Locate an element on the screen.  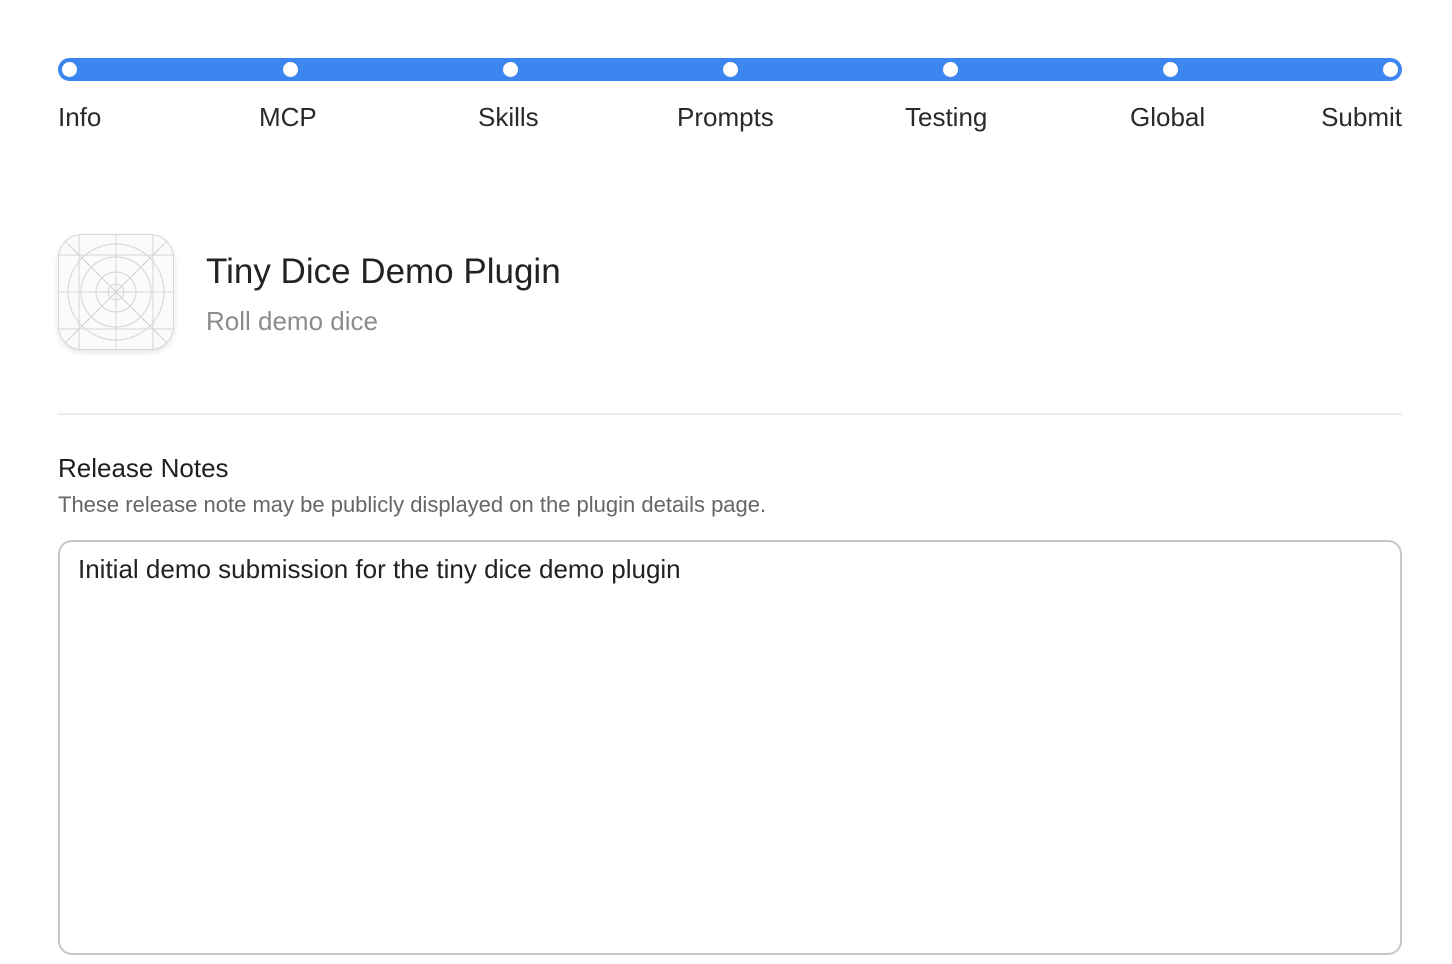
step-global: Global is located at coordinates (1167, 117).